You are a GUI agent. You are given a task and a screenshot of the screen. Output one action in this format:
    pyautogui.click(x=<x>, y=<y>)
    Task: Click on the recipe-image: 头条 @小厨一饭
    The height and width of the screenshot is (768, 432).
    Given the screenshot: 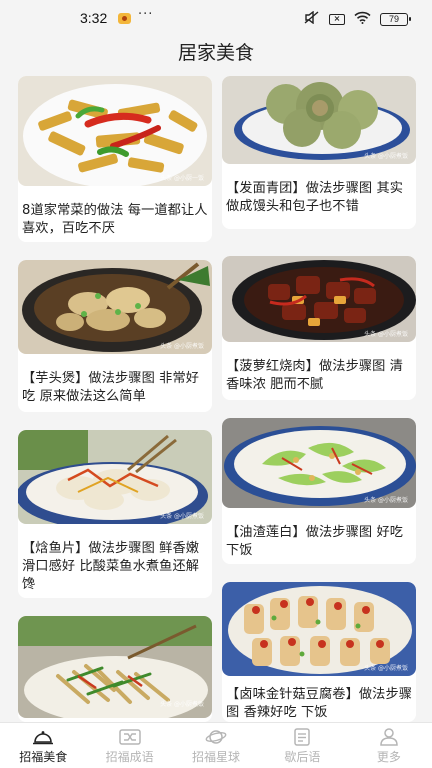 What is the action you would take?
    pyautogui.click(x=115, y=131)
    